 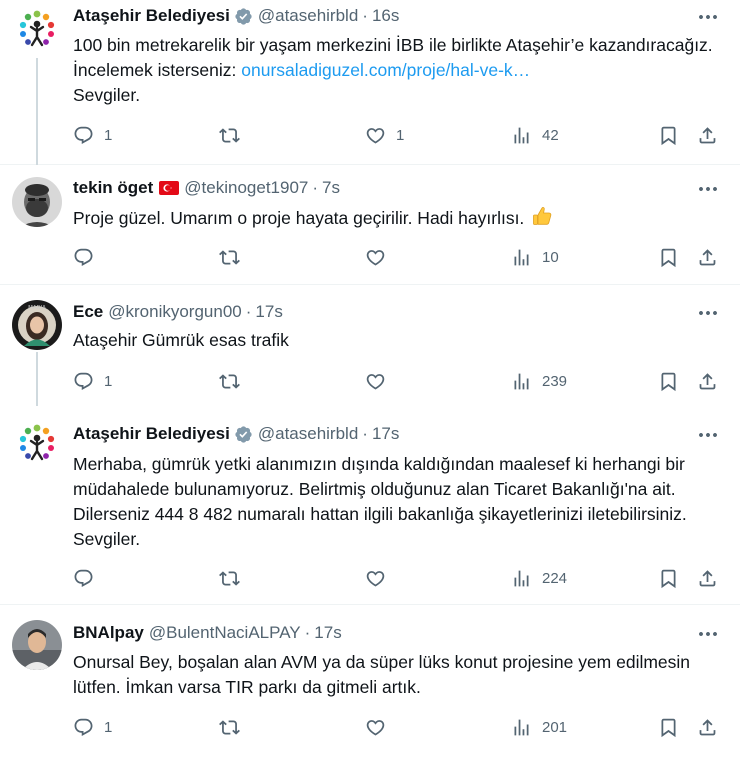 I want to click on timestamp: 16s, so click(x=385, y=16).